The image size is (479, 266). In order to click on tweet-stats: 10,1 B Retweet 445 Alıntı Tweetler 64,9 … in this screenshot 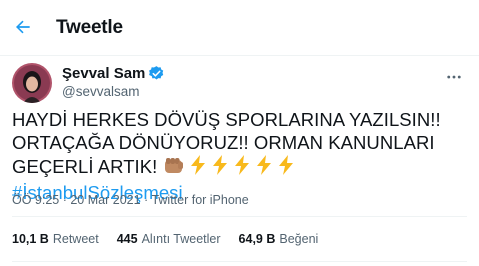, I will do `click(165, 239)`.